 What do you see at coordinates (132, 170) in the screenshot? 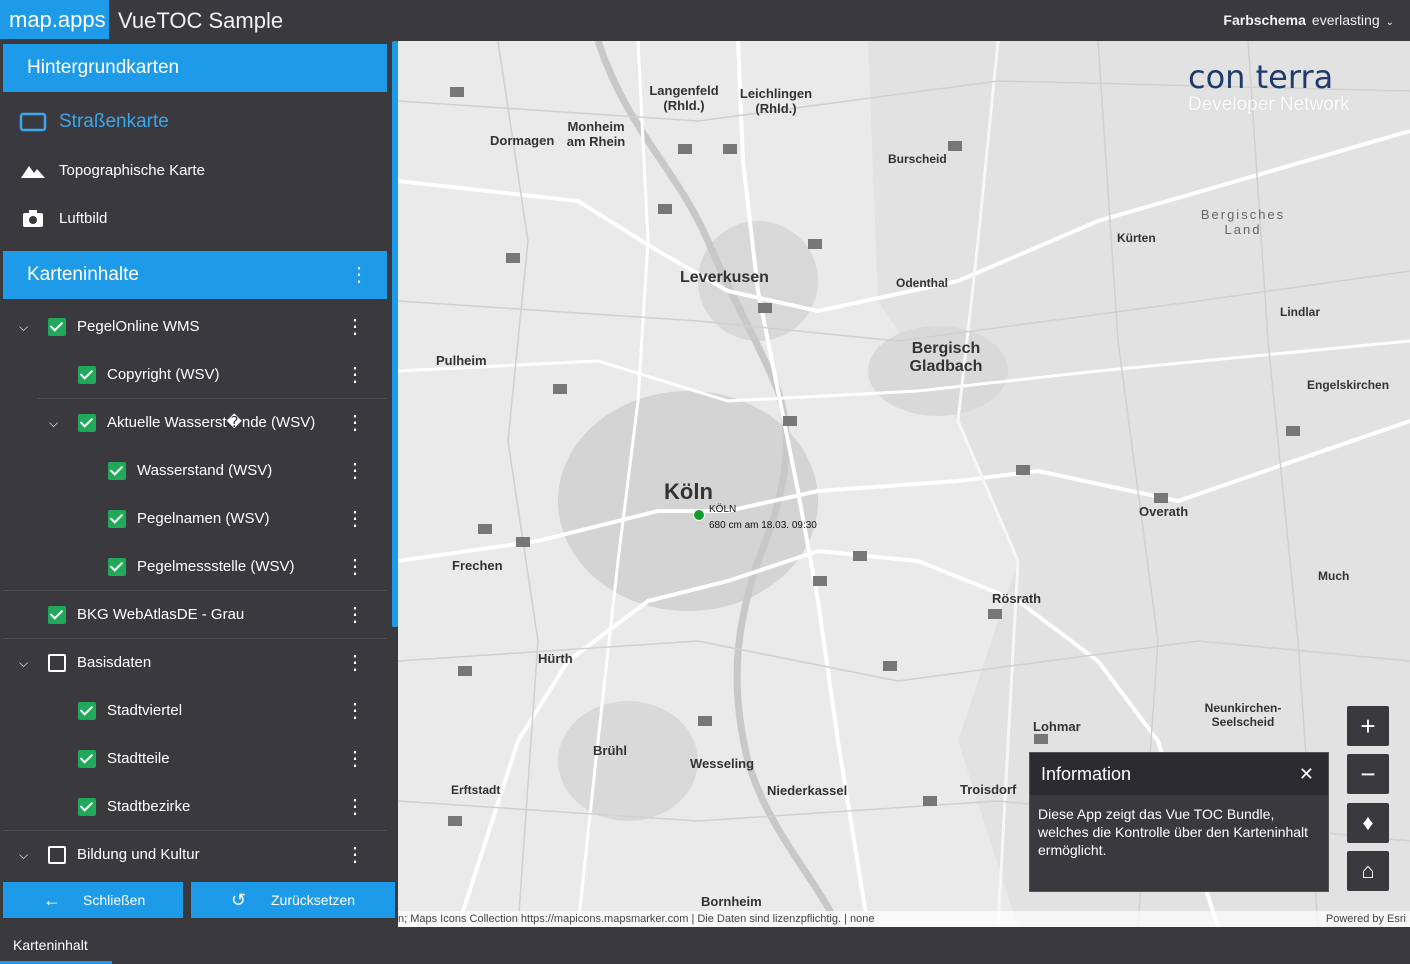
I see `basemap-label: Topographische Karte` at bounding box center [132, 170].